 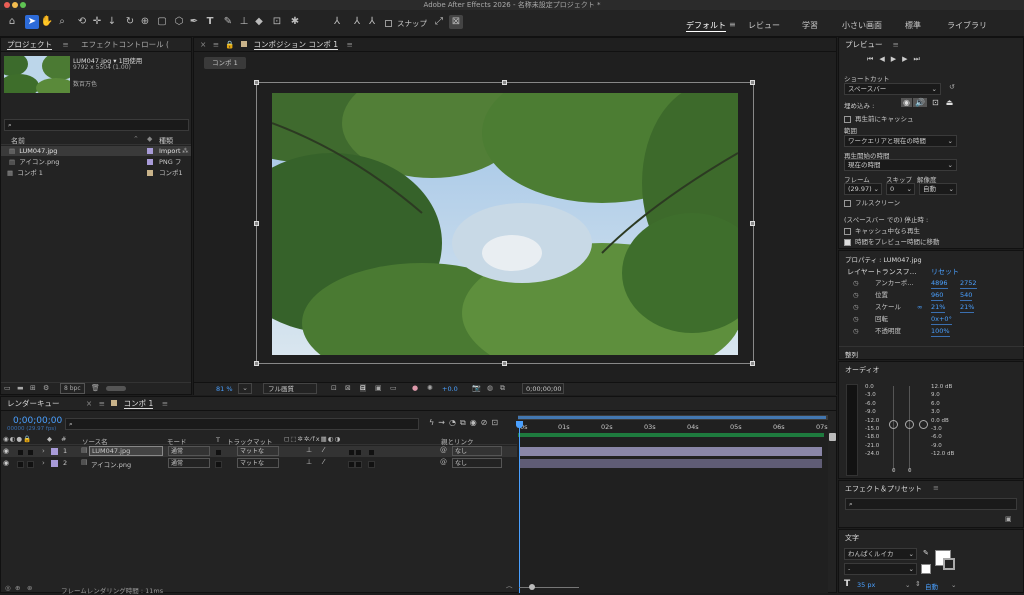 I want to click on prev-frame-icon: ◀, so click(x=884, y=59).